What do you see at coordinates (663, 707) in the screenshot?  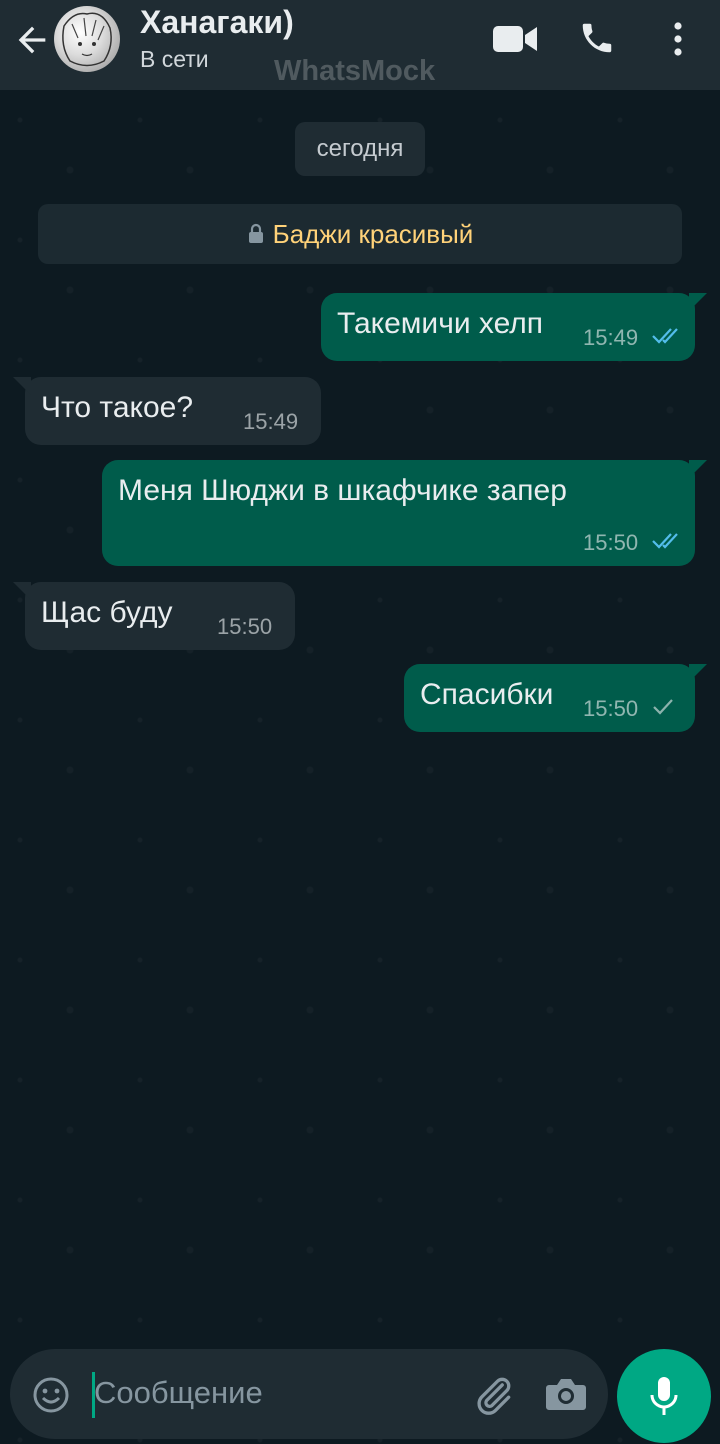 I see `single-check-sent-icon` at bounding box center [663, 707].